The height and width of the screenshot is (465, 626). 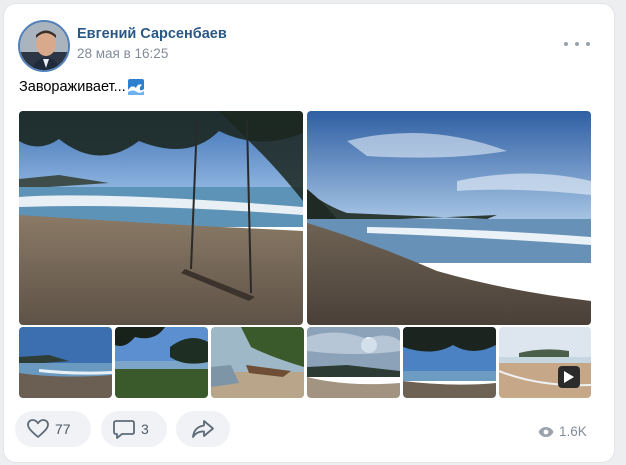 What do you see at coordinates (545, 362) in the screenshot?
I see `thumbnail-6-video` at bounding box center [545, 362].